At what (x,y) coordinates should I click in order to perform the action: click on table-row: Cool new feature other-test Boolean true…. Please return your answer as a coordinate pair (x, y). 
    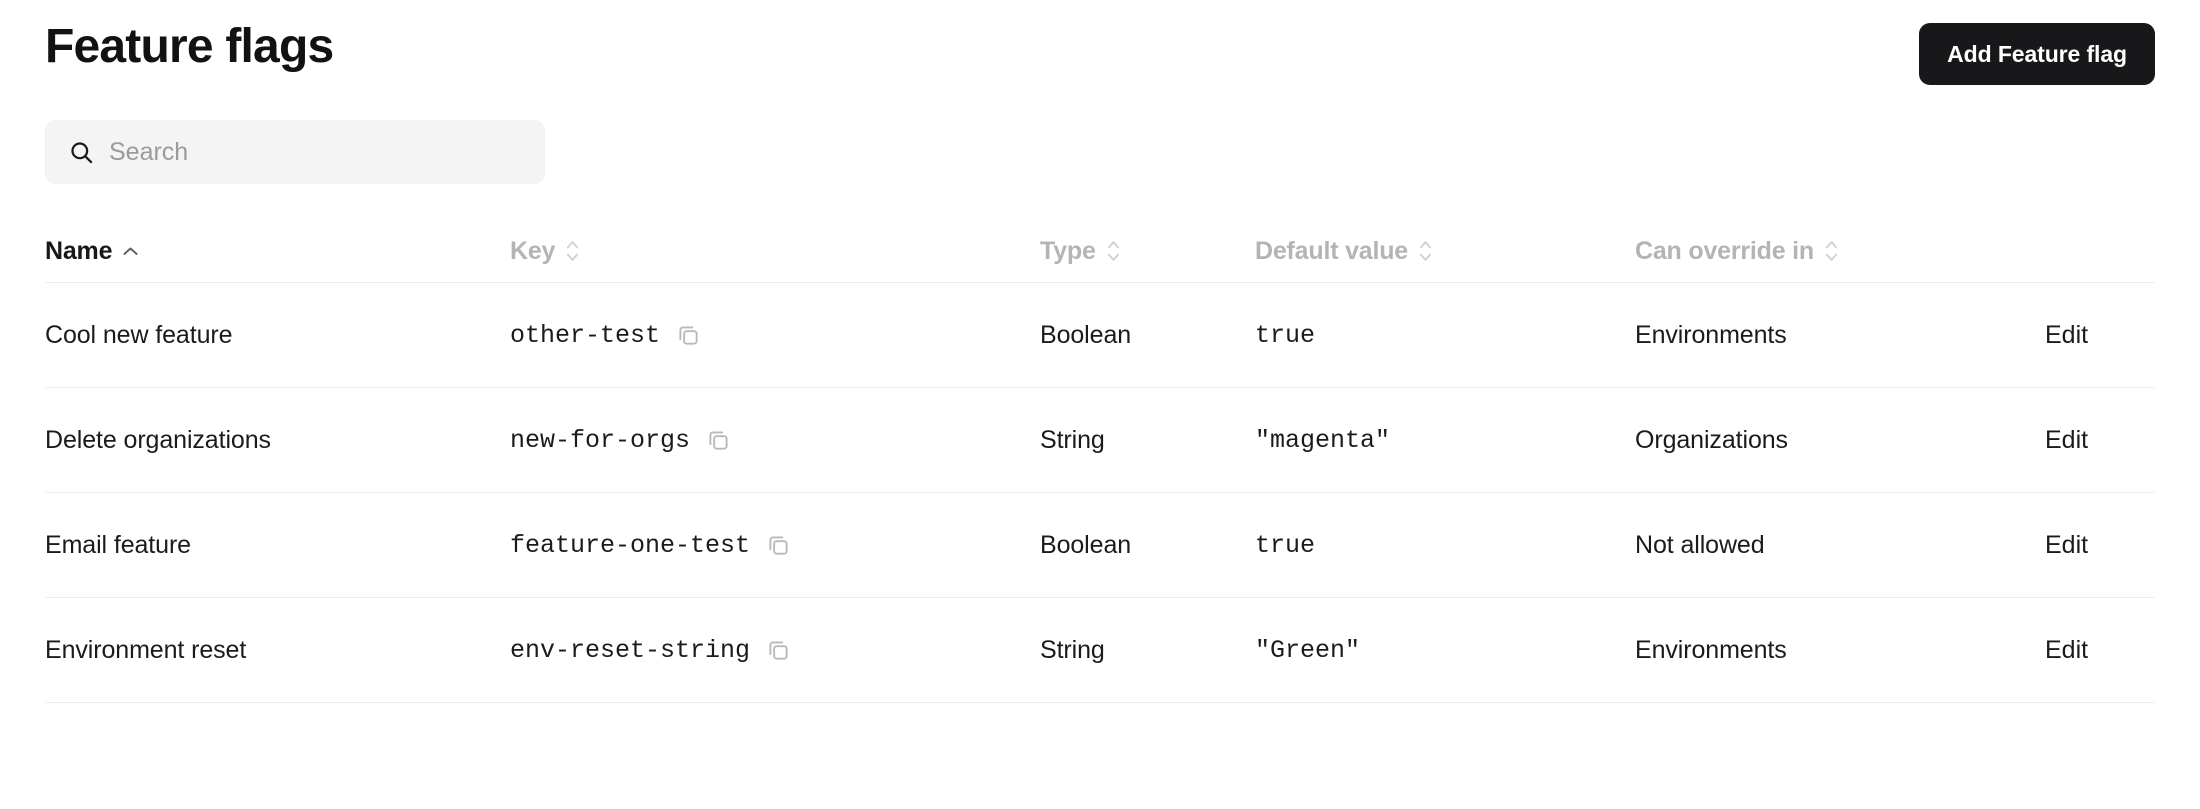
    Looking at the image, I should click on (1100, 335).